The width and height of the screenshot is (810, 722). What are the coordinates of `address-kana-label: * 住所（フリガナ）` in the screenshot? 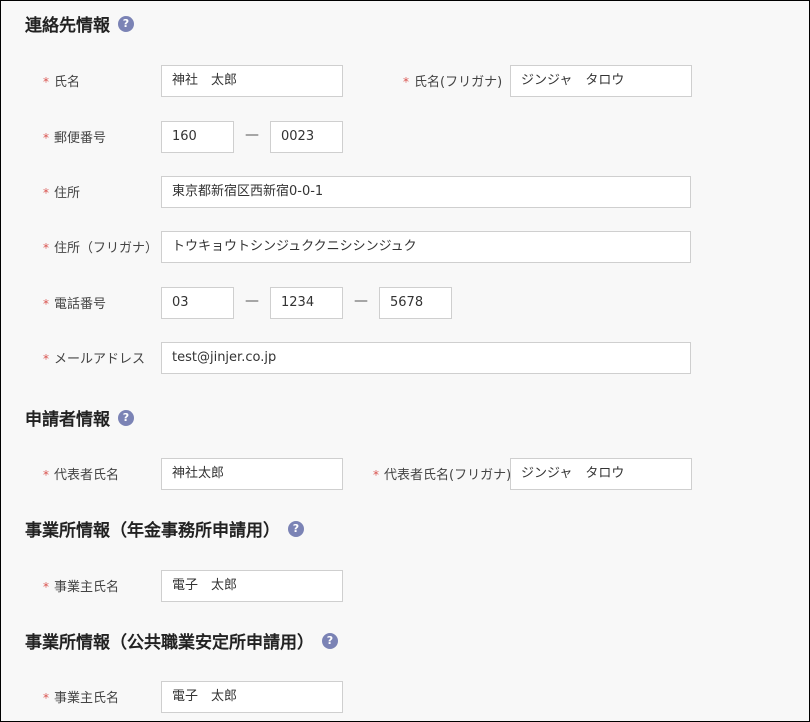 It's located at (100, 246).